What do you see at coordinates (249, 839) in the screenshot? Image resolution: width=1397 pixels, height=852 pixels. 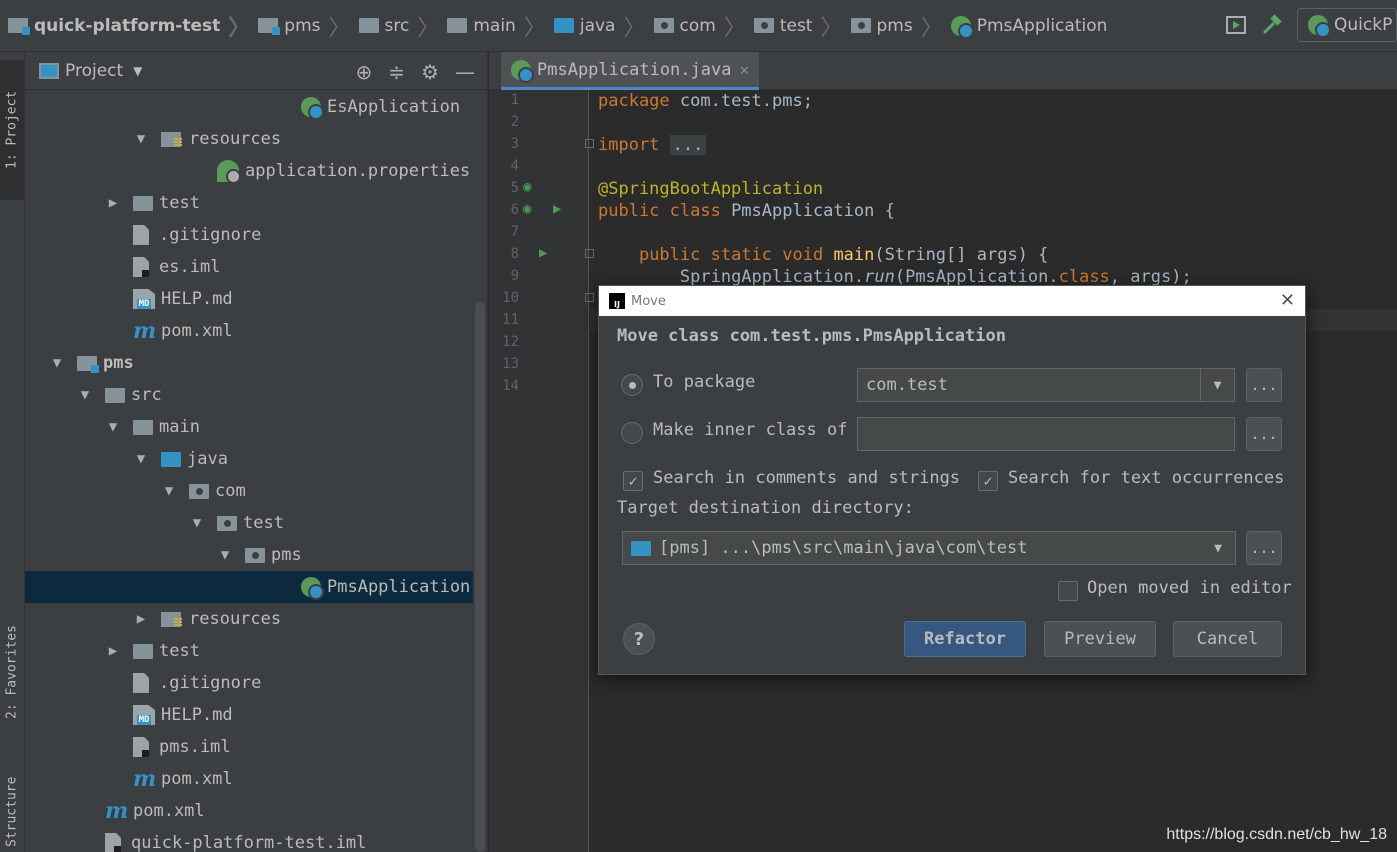 I see `tree-node: quick-platform-test.iml` at bounding box center [249, 839].